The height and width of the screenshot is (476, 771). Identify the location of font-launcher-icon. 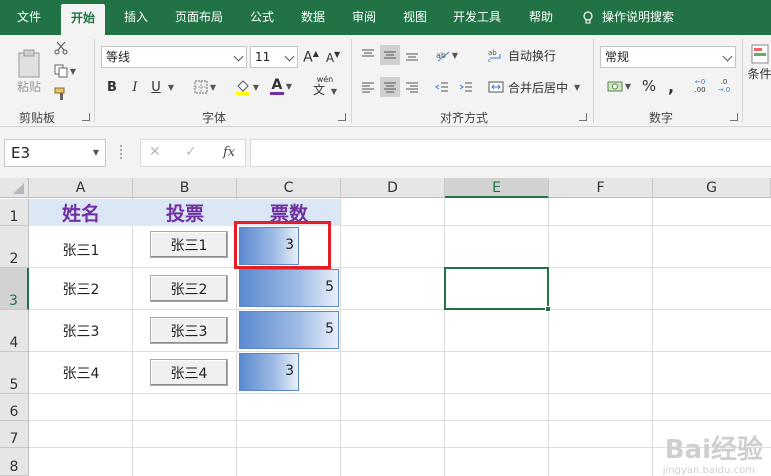
(342, 117).